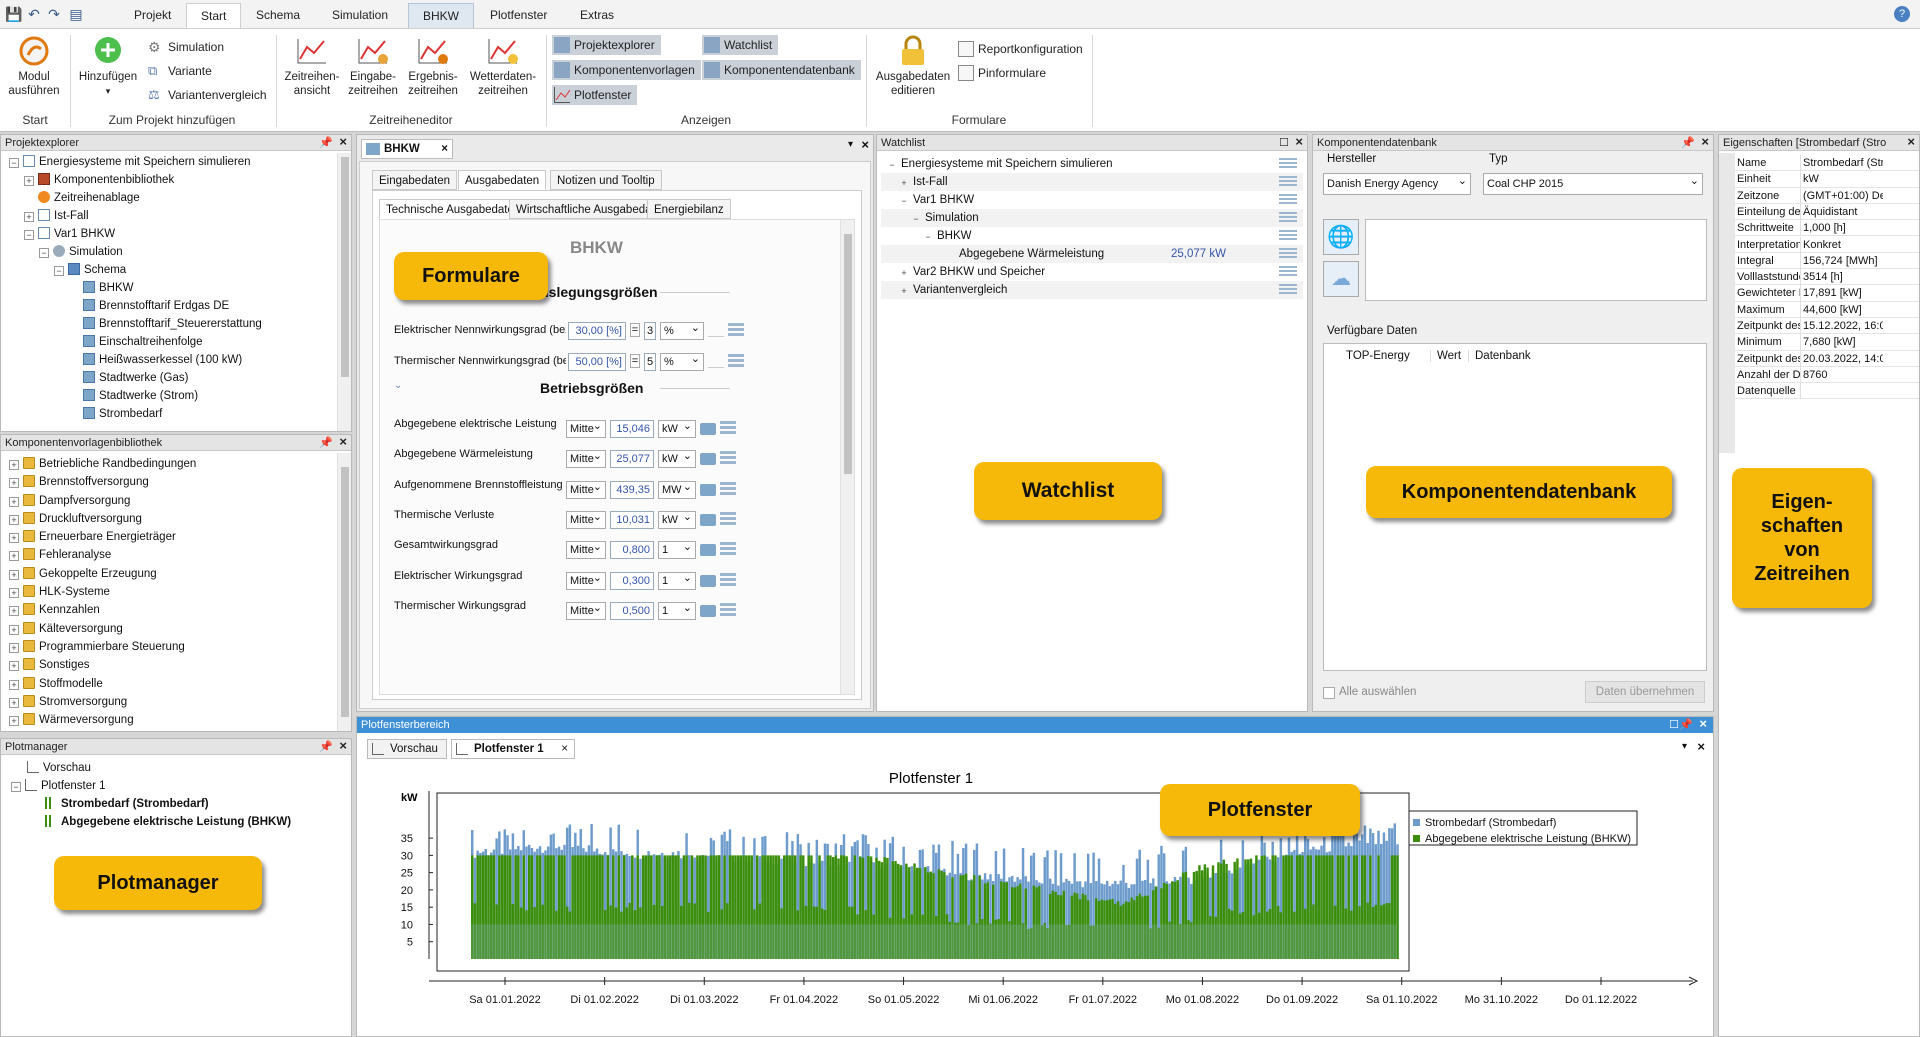 This screenshot has width=1920, height=1037. I want to click on property-row: Schrittweite 1,000 [h], so click(1827, 228).